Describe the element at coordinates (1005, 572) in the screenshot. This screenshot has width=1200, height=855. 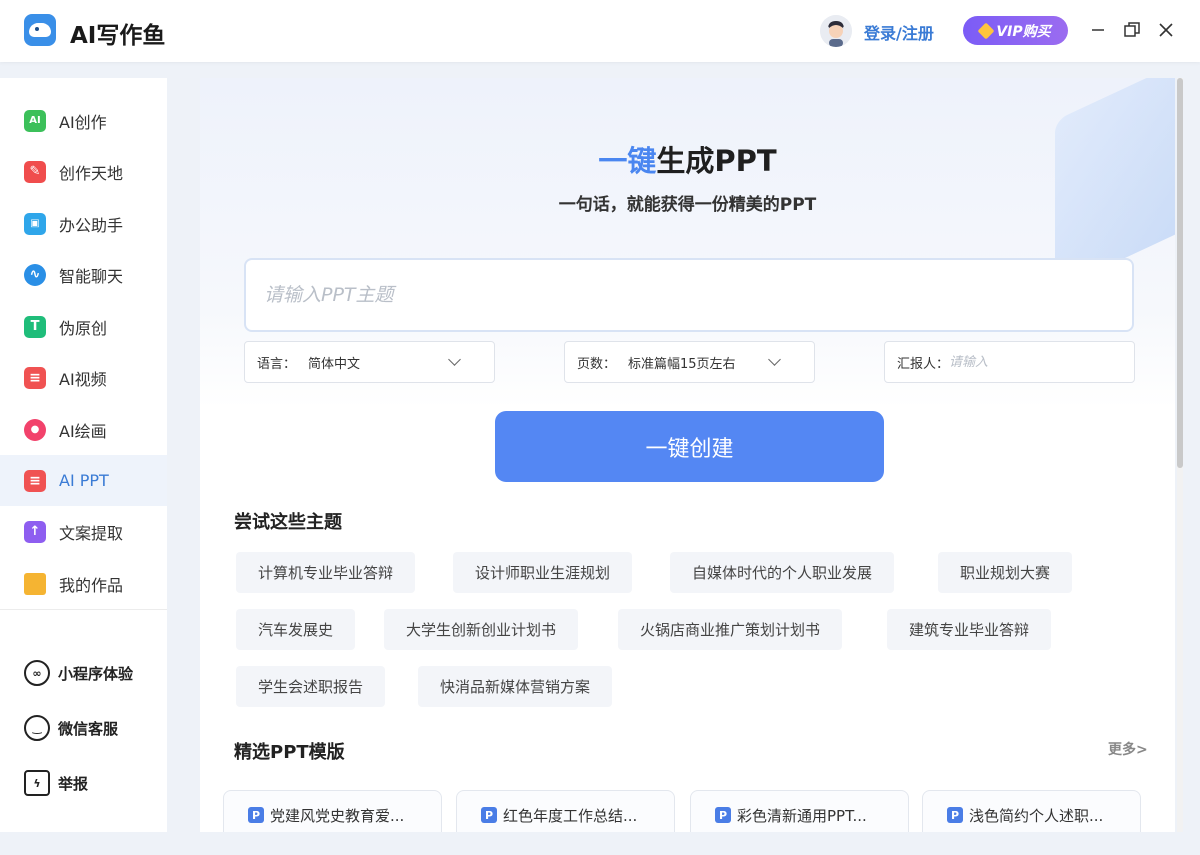
I see `topic-chip: 职业规划大赛` at that location.